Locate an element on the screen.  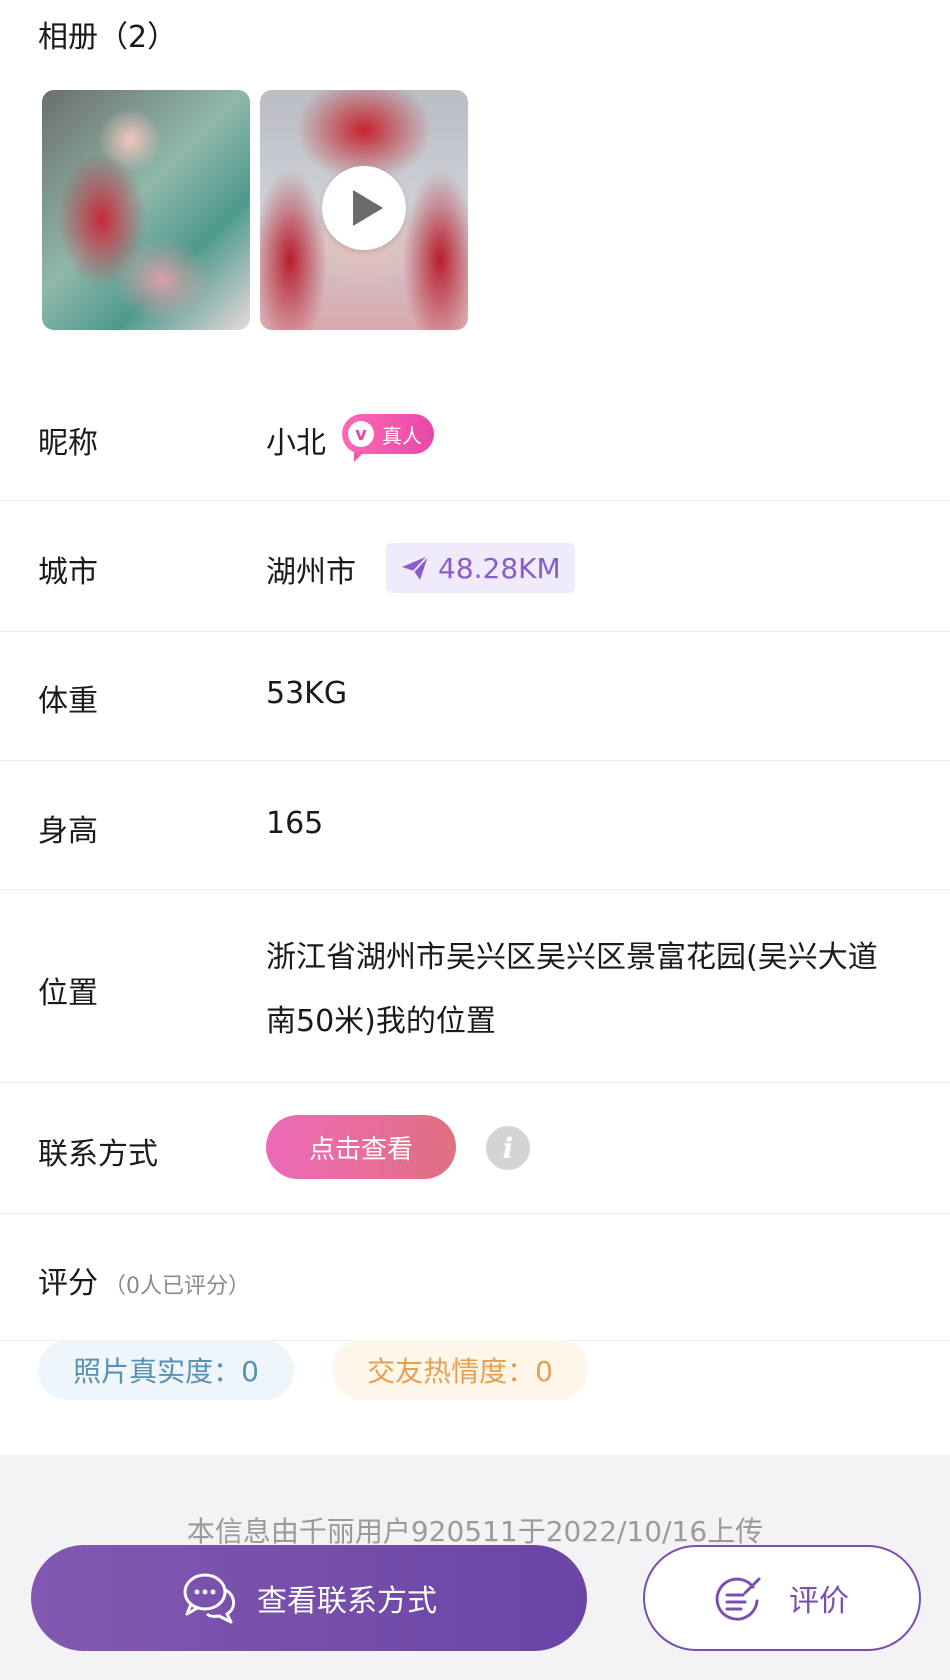
uploader-info: 本信息由千丽用户920511于2022/10/16上传 is located at coordinates (475, 1531).